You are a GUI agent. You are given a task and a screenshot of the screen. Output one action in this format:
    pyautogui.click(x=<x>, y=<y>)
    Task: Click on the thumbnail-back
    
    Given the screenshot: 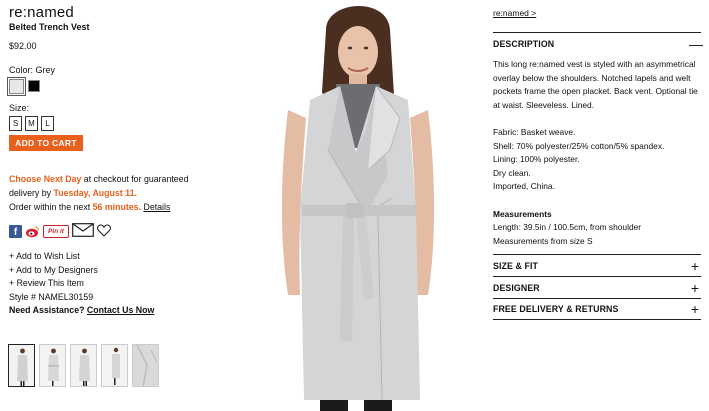 What is the action you would take?
    pyautogui.click(x=83, y=365)
    